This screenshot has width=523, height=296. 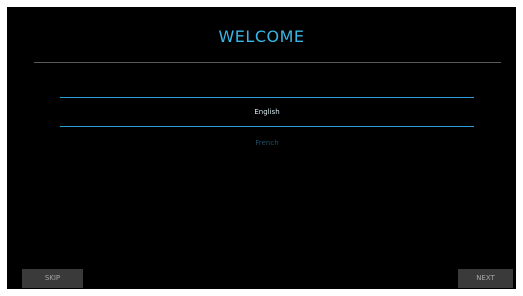 I want to click on language-option-french: French, so click(x=267, y=143).